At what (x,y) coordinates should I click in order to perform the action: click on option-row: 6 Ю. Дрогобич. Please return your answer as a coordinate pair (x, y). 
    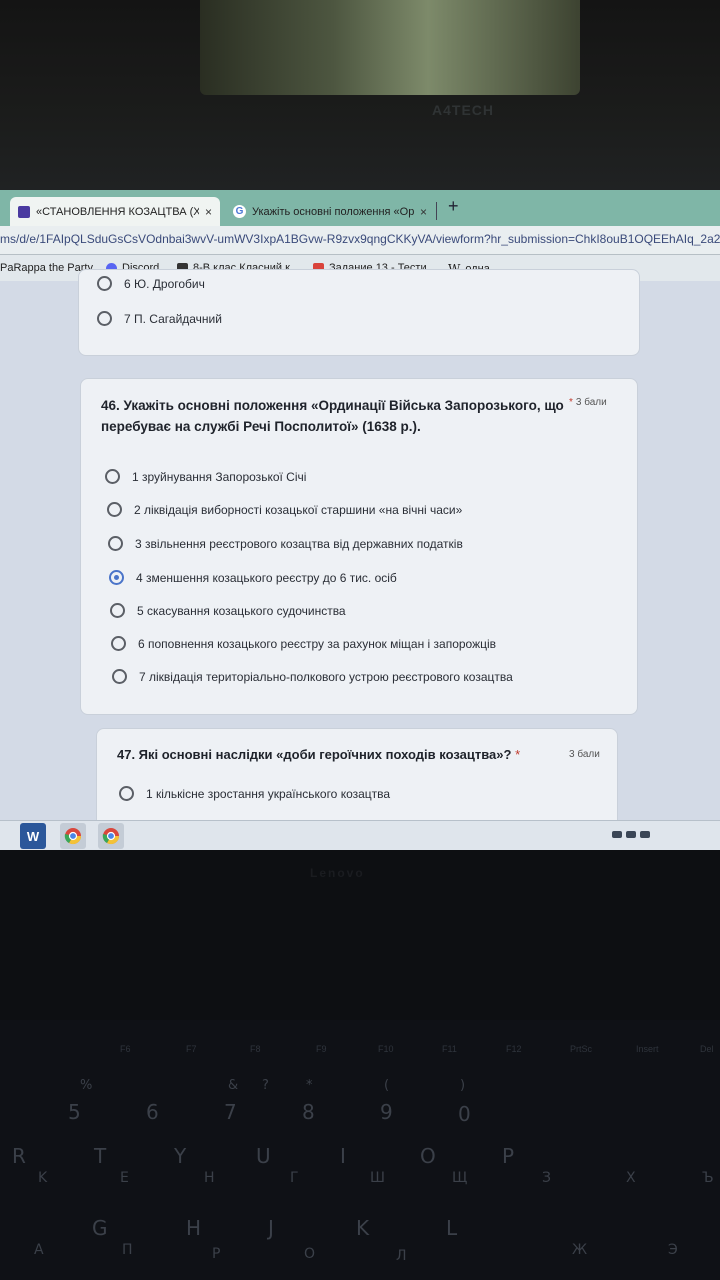
    Looking at the image, I should click on (151, 283).